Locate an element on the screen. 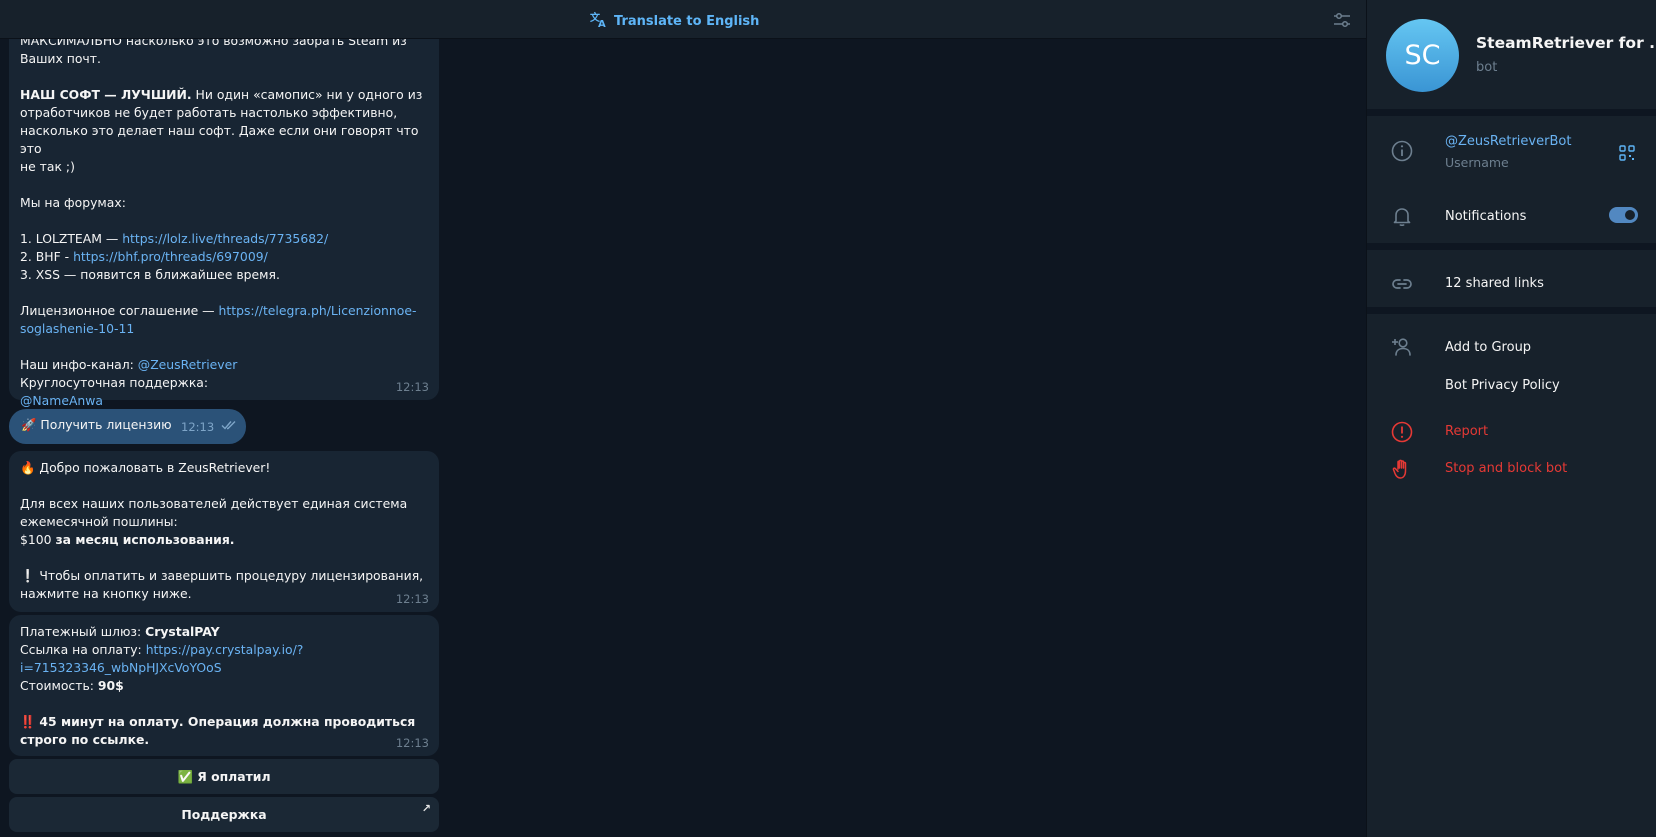  msg1-best-bold: НАШ СОФТ — ЛУЧШИЙ. is located at coordinates (106, 94).